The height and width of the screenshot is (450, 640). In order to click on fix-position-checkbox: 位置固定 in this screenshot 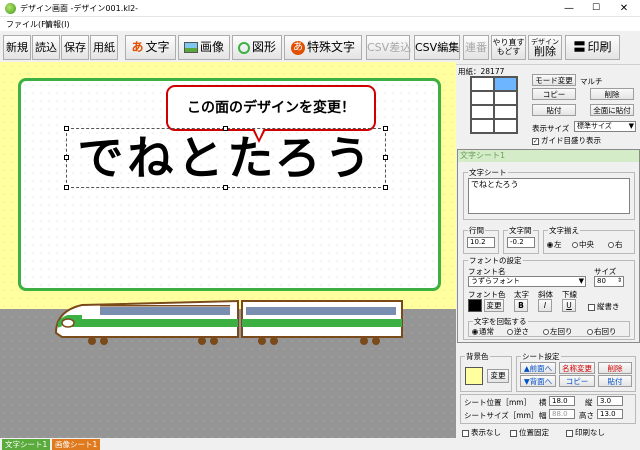, I will do `click(529, 432)`.